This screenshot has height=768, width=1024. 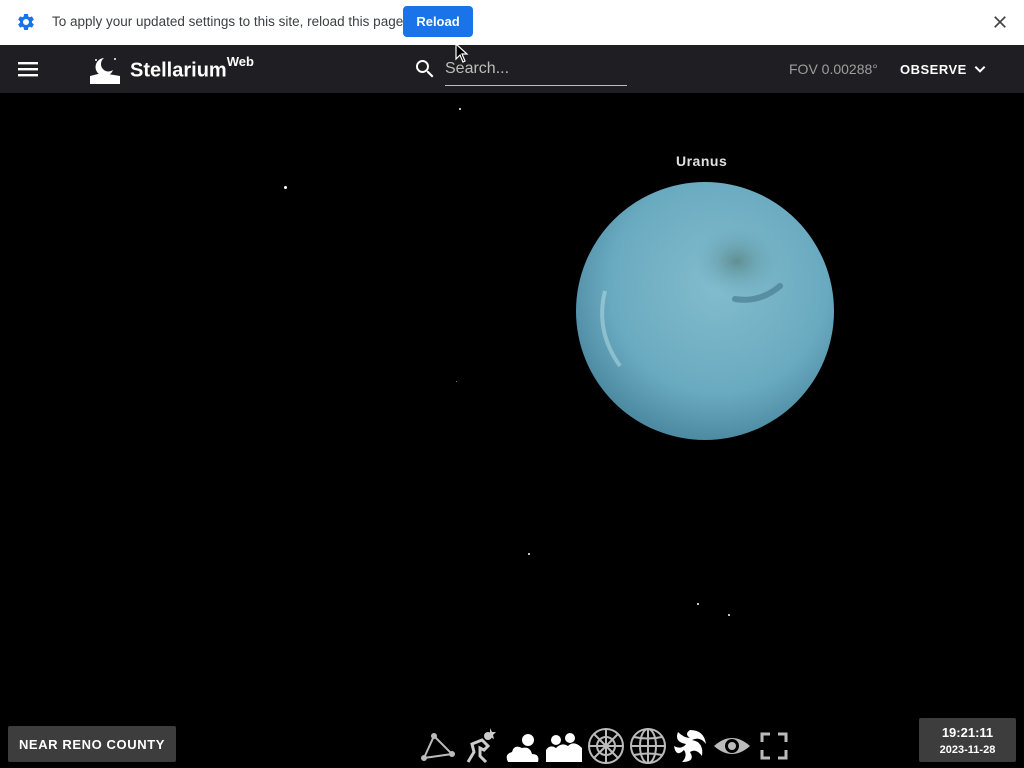 I want to click on uranus-planet, so click(x=705, y=311).